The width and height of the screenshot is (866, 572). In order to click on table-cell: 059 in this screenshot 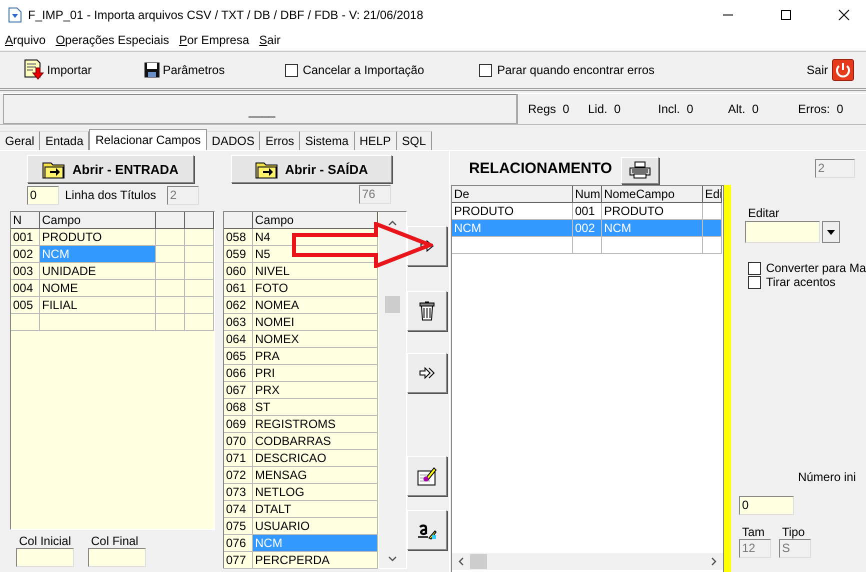, I will do `click(238, 254)`.